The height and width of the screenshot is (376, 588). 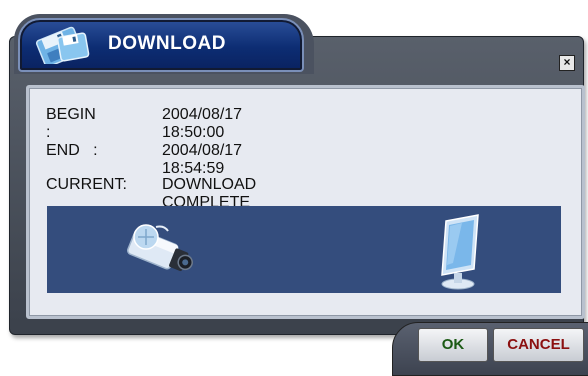 I want to click on close-button: ×, so click(x=567, y=63).